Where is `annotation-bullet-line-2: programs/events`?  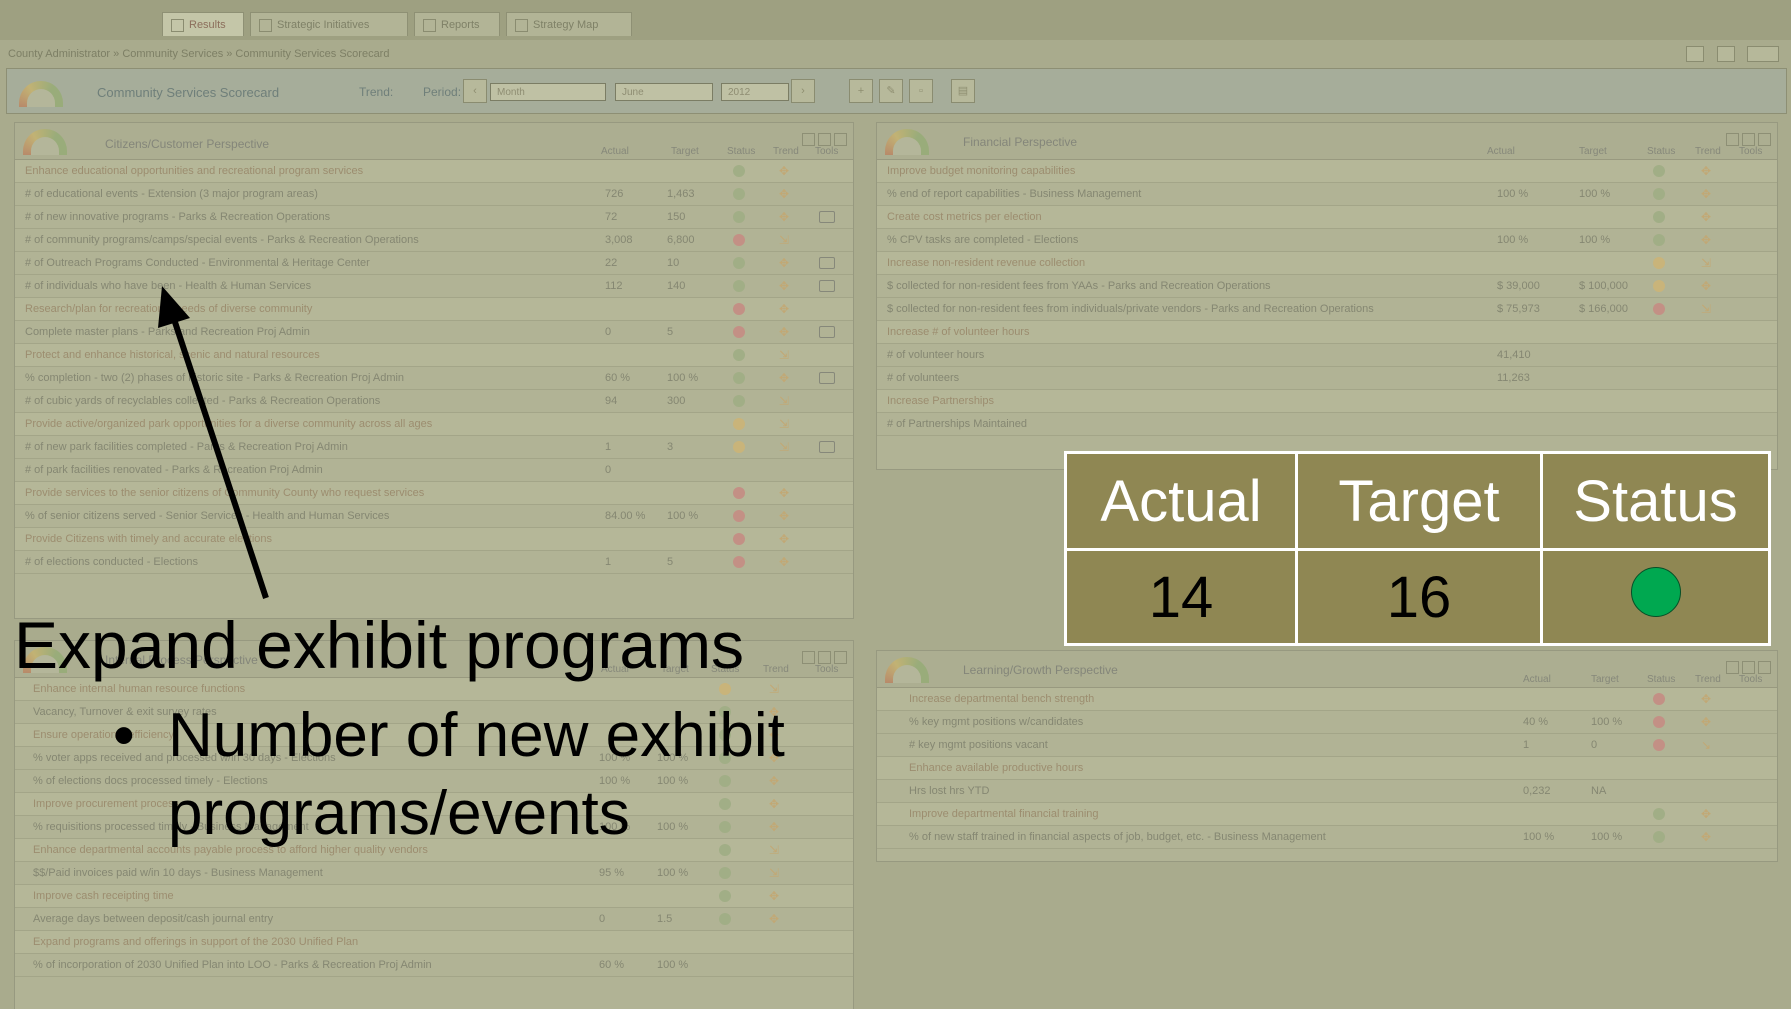 annotation-bullet-line-2: programs/events is located at coordinates (399, 813).